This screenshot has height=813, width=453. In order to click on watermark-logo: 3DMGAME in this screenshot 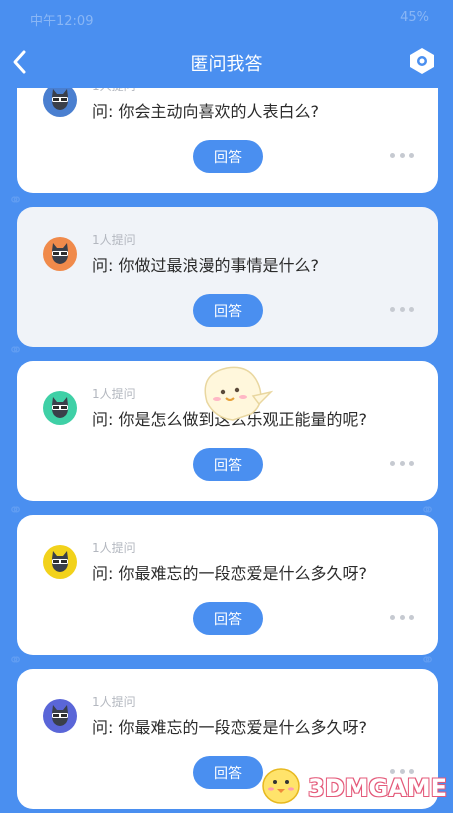, I will do `click(353, 784)`.